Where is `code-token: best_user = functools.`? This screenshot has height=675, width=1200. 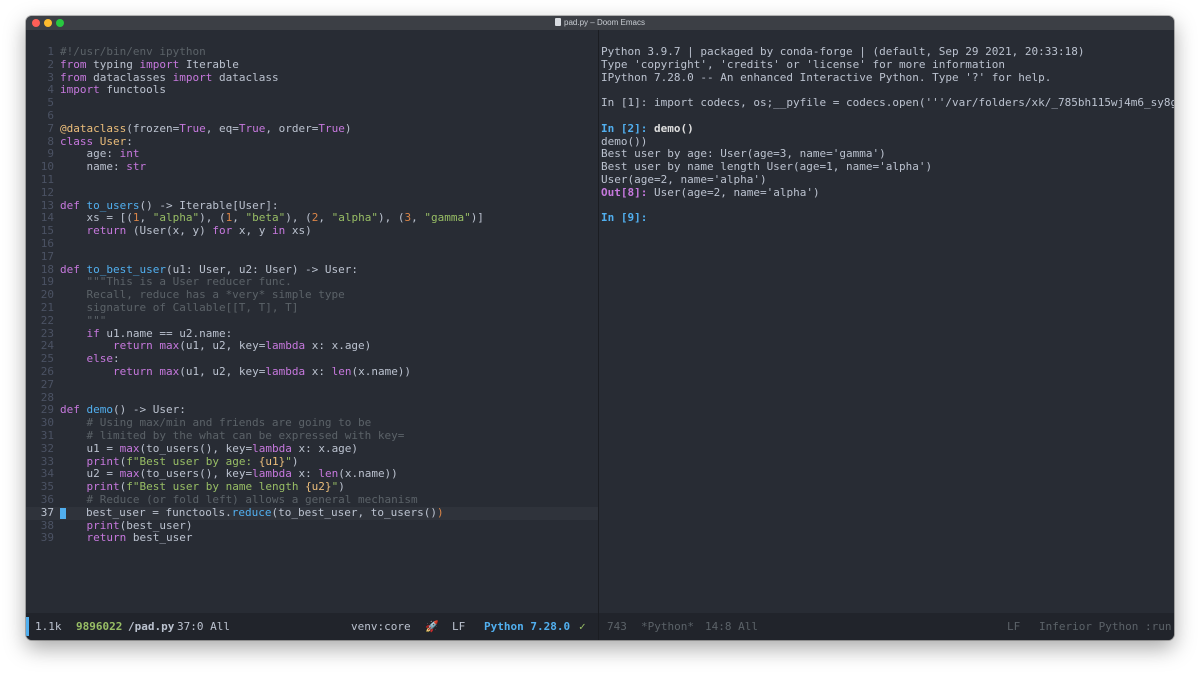
code-token: best_user = functools. is located at coordinates (159, 512).